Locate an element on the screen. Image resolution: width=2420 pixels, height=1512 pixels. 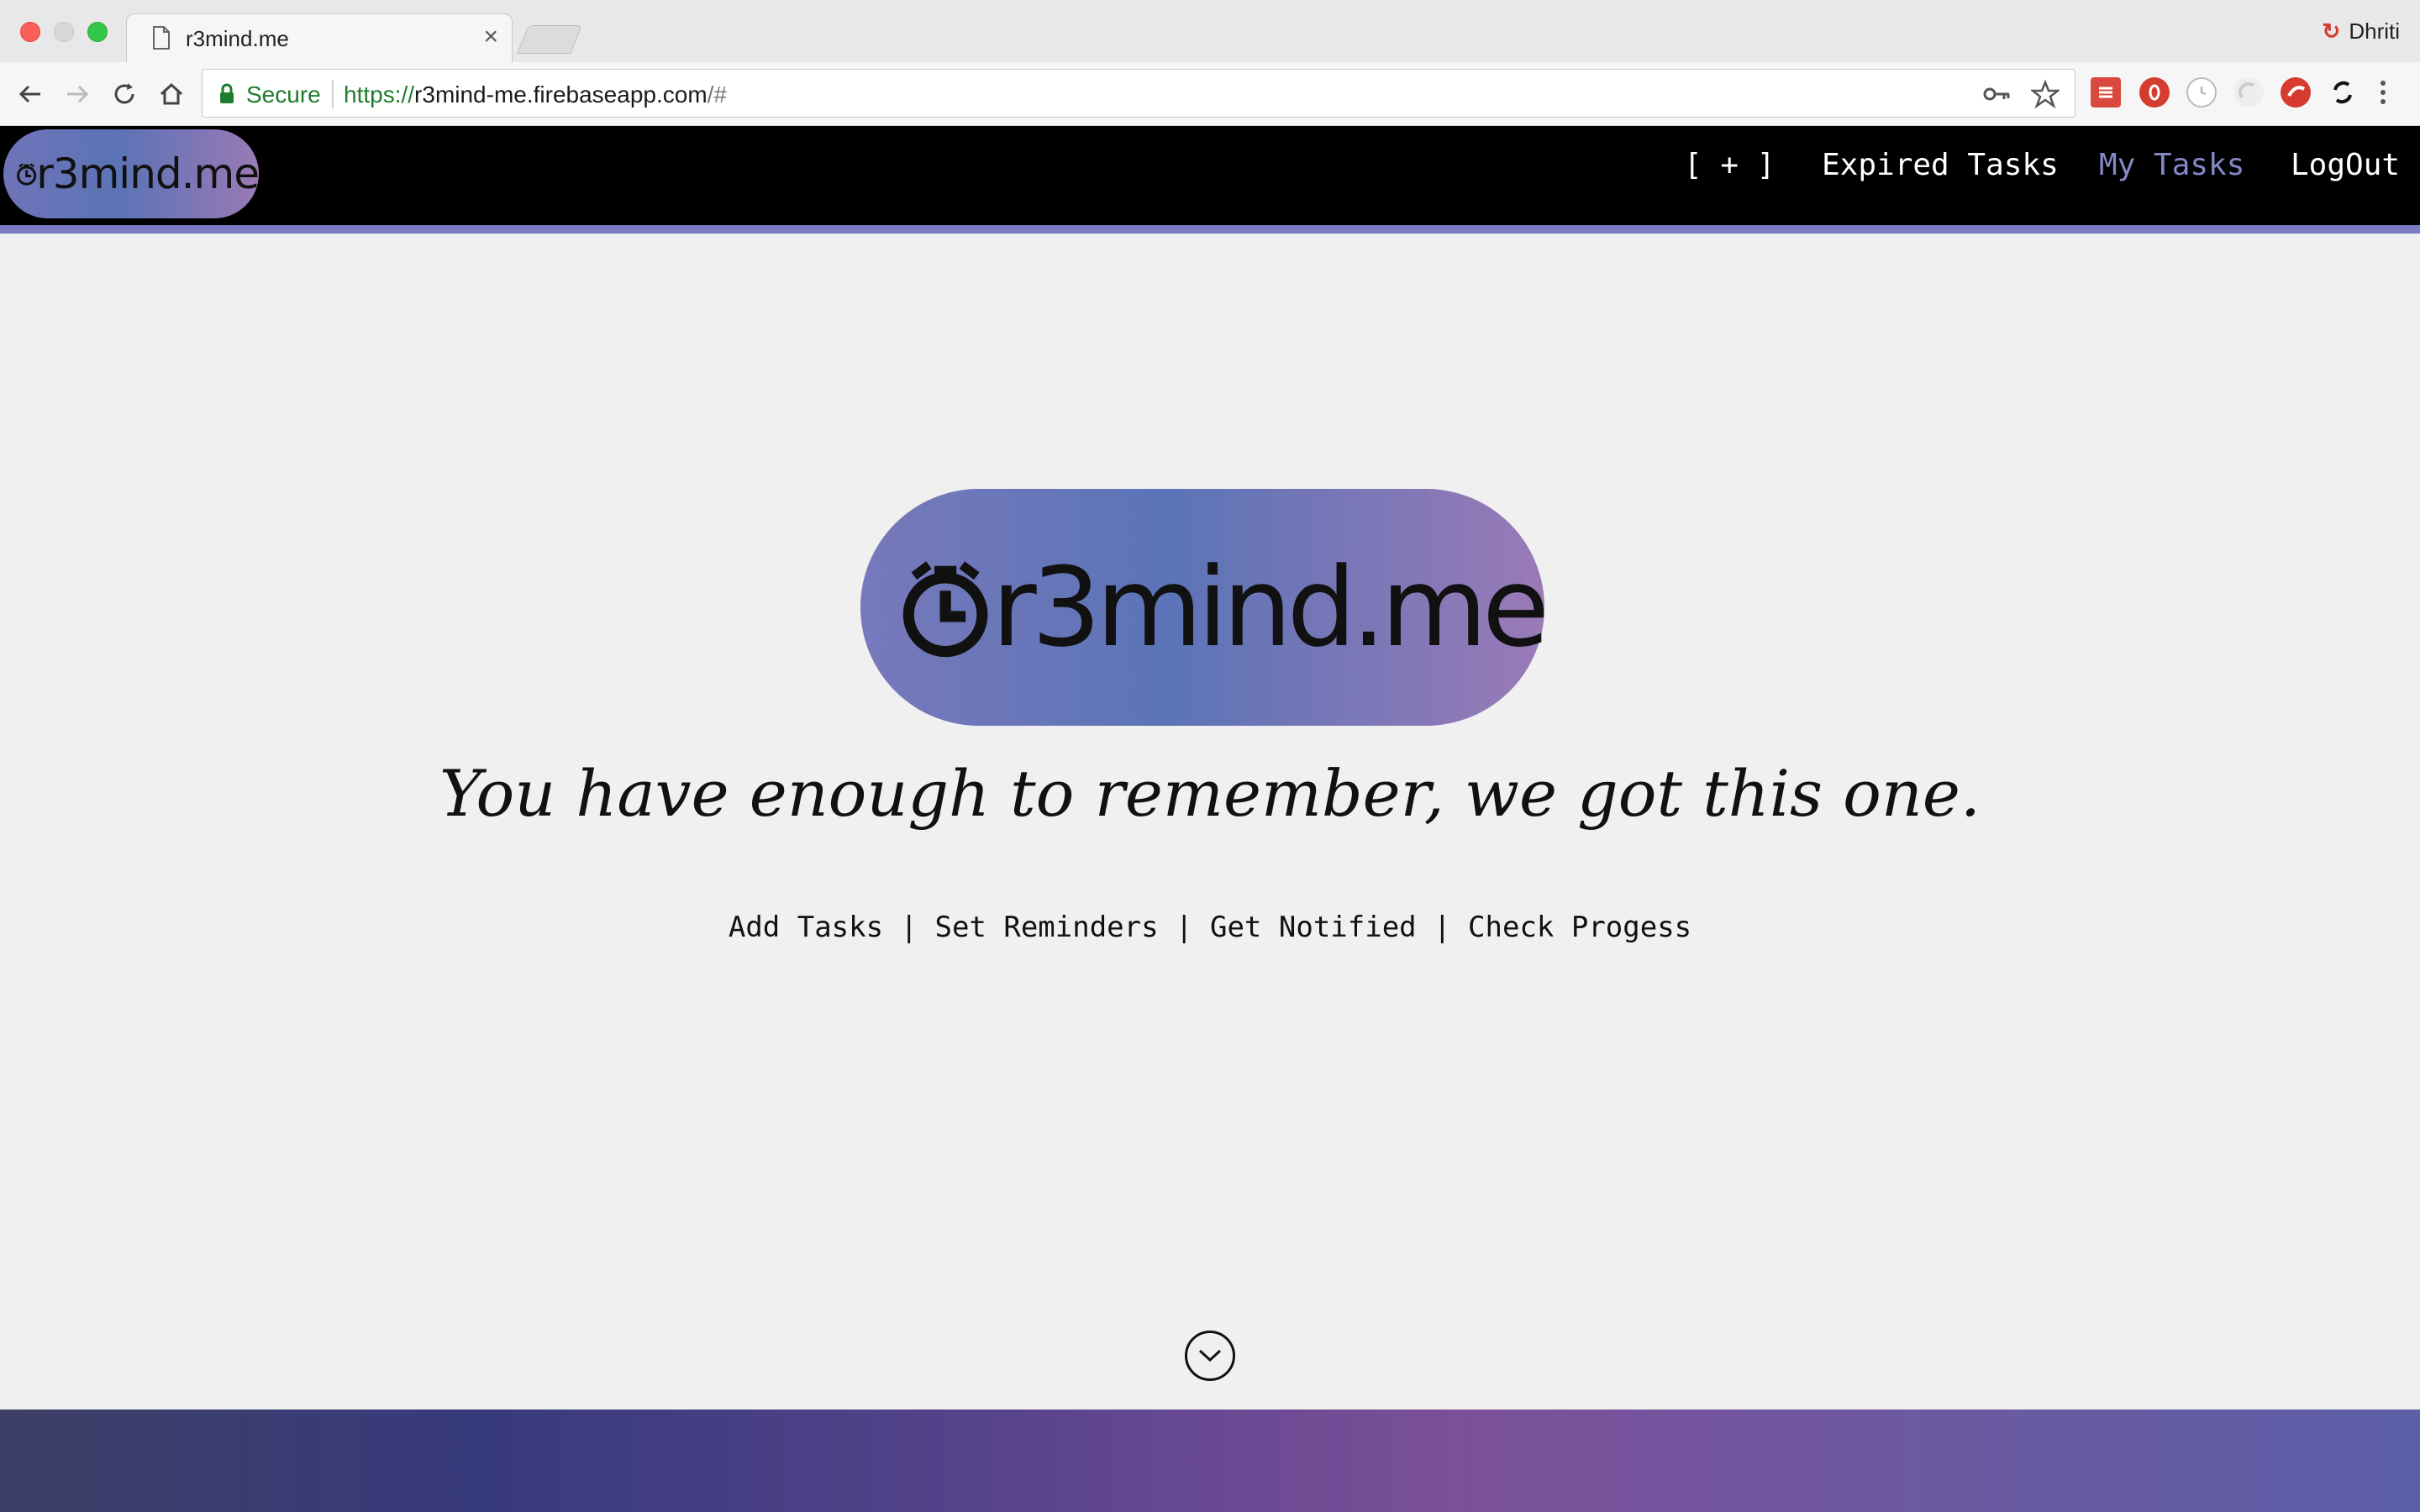
site-logo: r3mind.me is located at coordinates (131, 173).